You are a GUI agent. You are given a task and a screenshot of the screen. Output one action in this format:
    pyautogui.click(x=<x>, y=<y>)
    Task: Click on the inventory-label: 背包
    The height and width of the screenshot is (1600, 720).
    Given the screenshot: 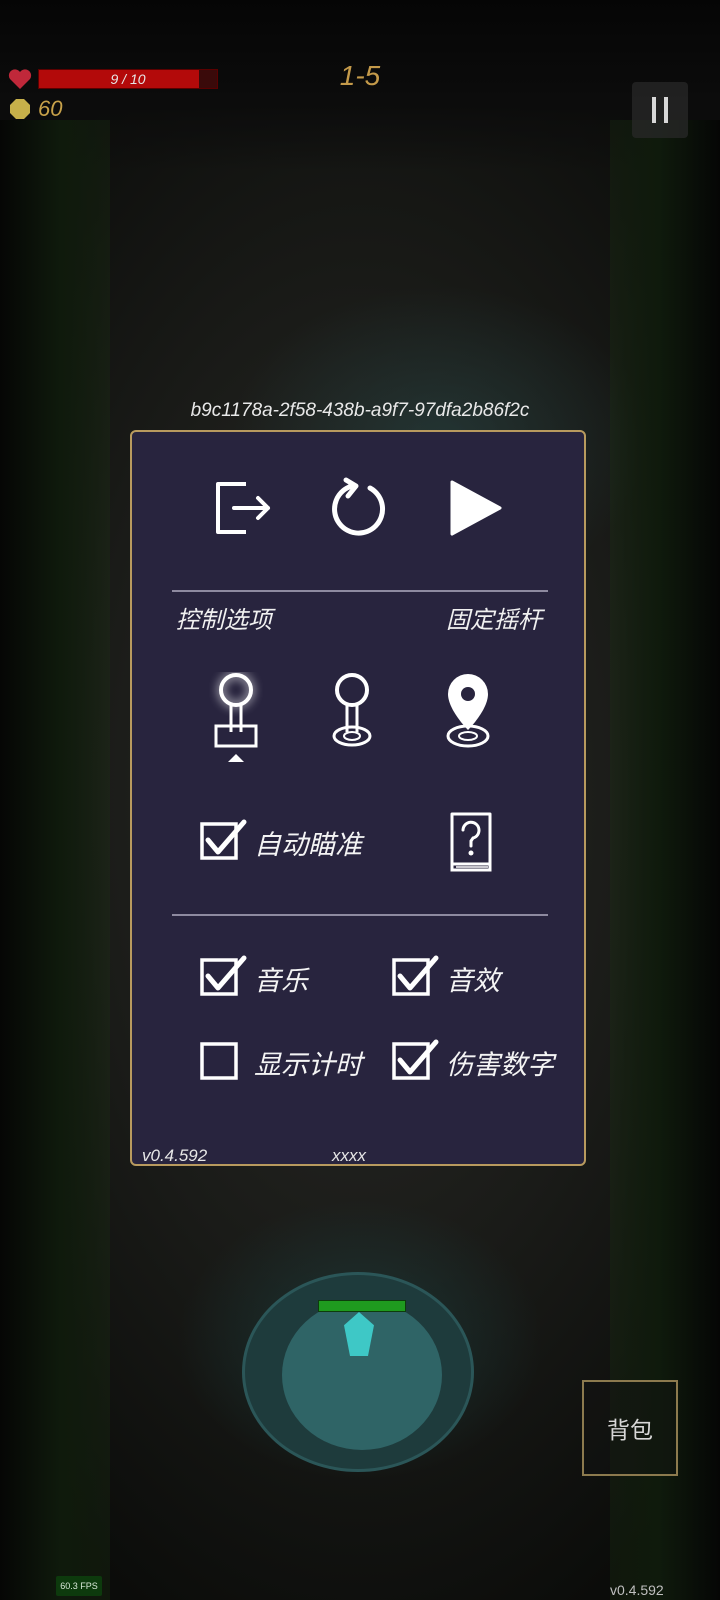 What is the action you would take?
    pyautogui.click(x=630, y=1430)
    